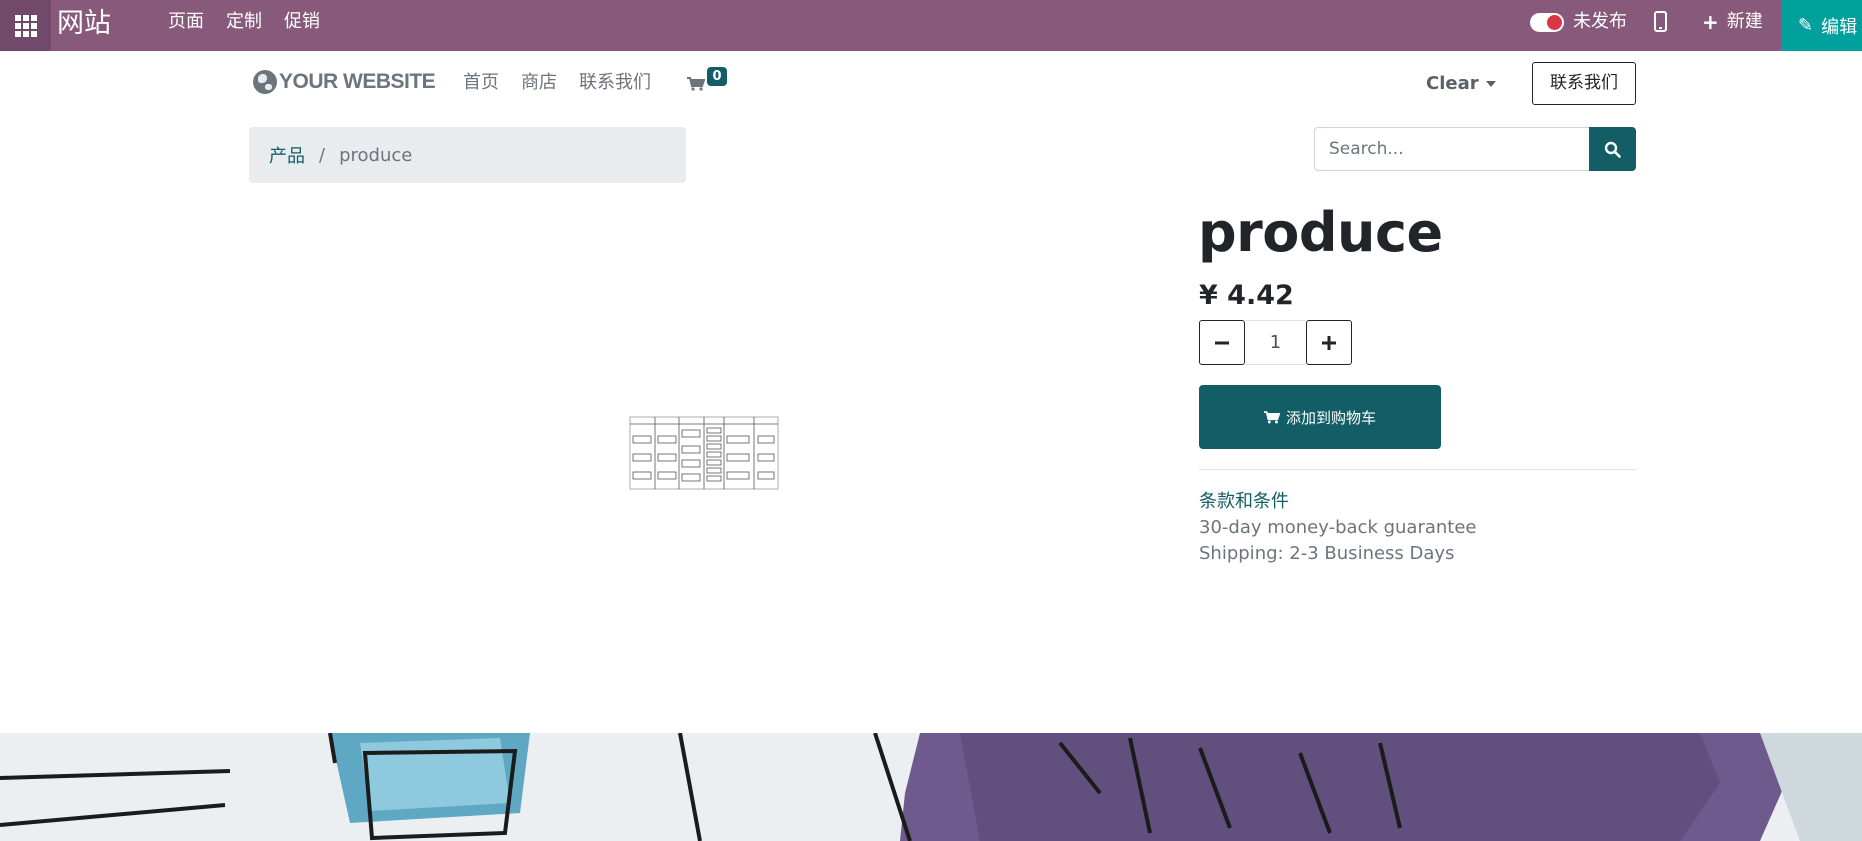  I want to click on apps-menu-button, so click(25, 25).